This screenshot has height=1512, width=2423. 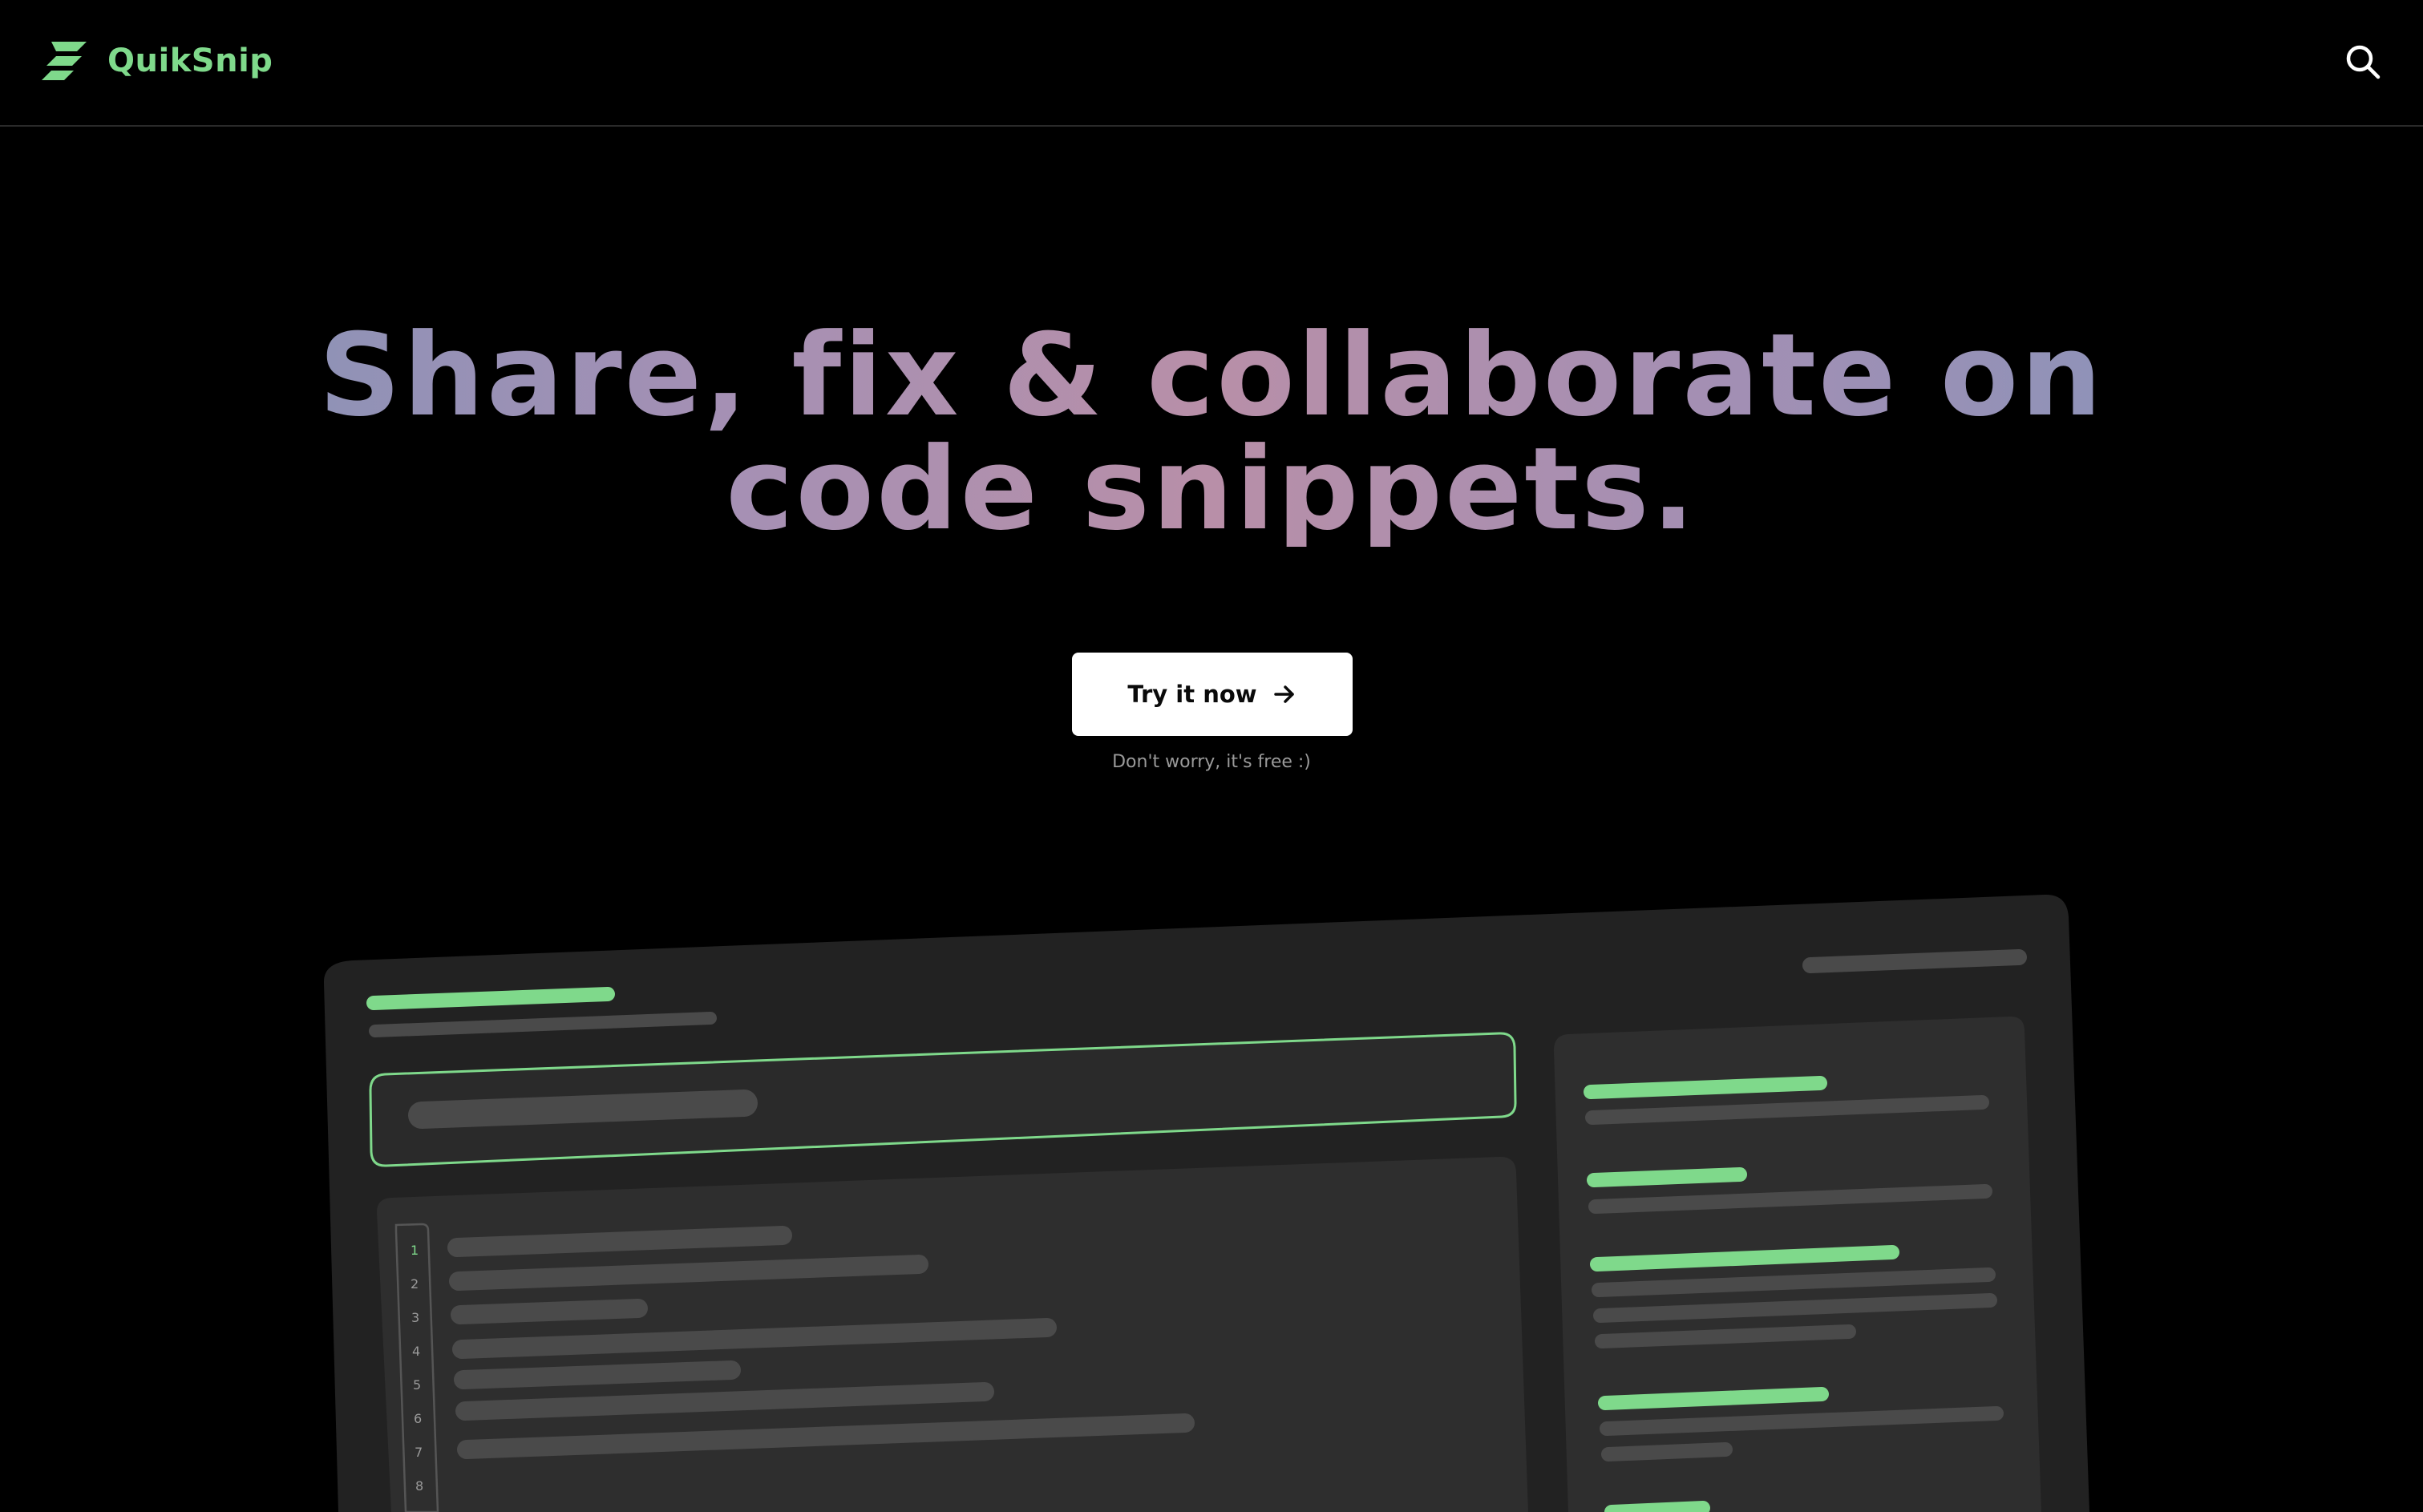 I want to click on cta-free-note: Don't worry, it's free :), so click(x=1211, y=762).